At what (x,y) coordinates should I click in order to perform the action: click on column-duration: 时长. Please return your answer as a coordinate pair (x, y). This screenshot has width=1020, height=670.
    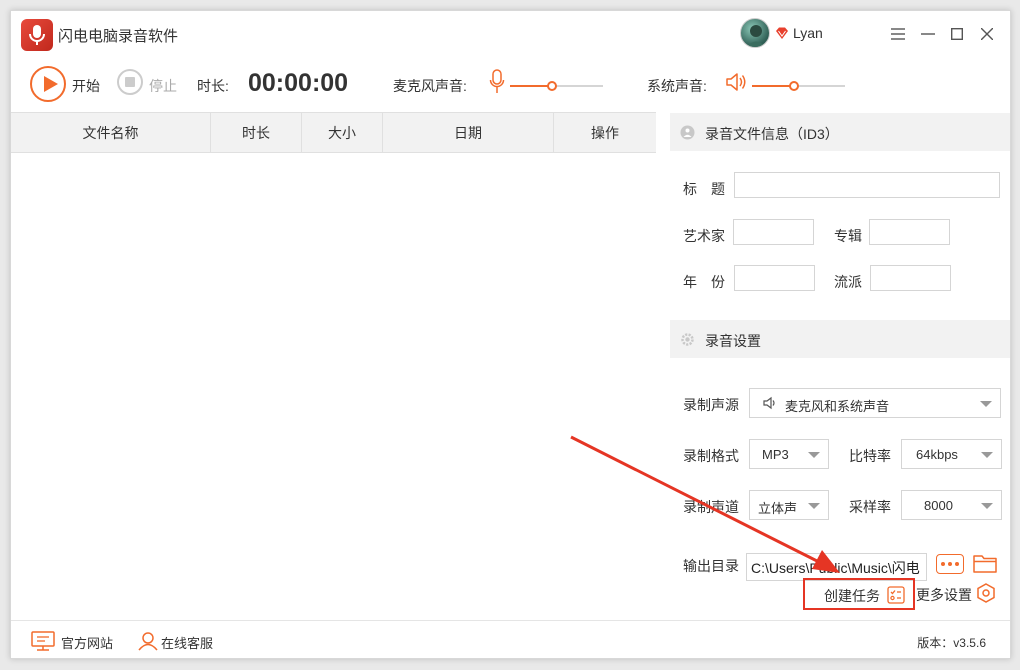
    Looking at the image, I should click on (256, 133).